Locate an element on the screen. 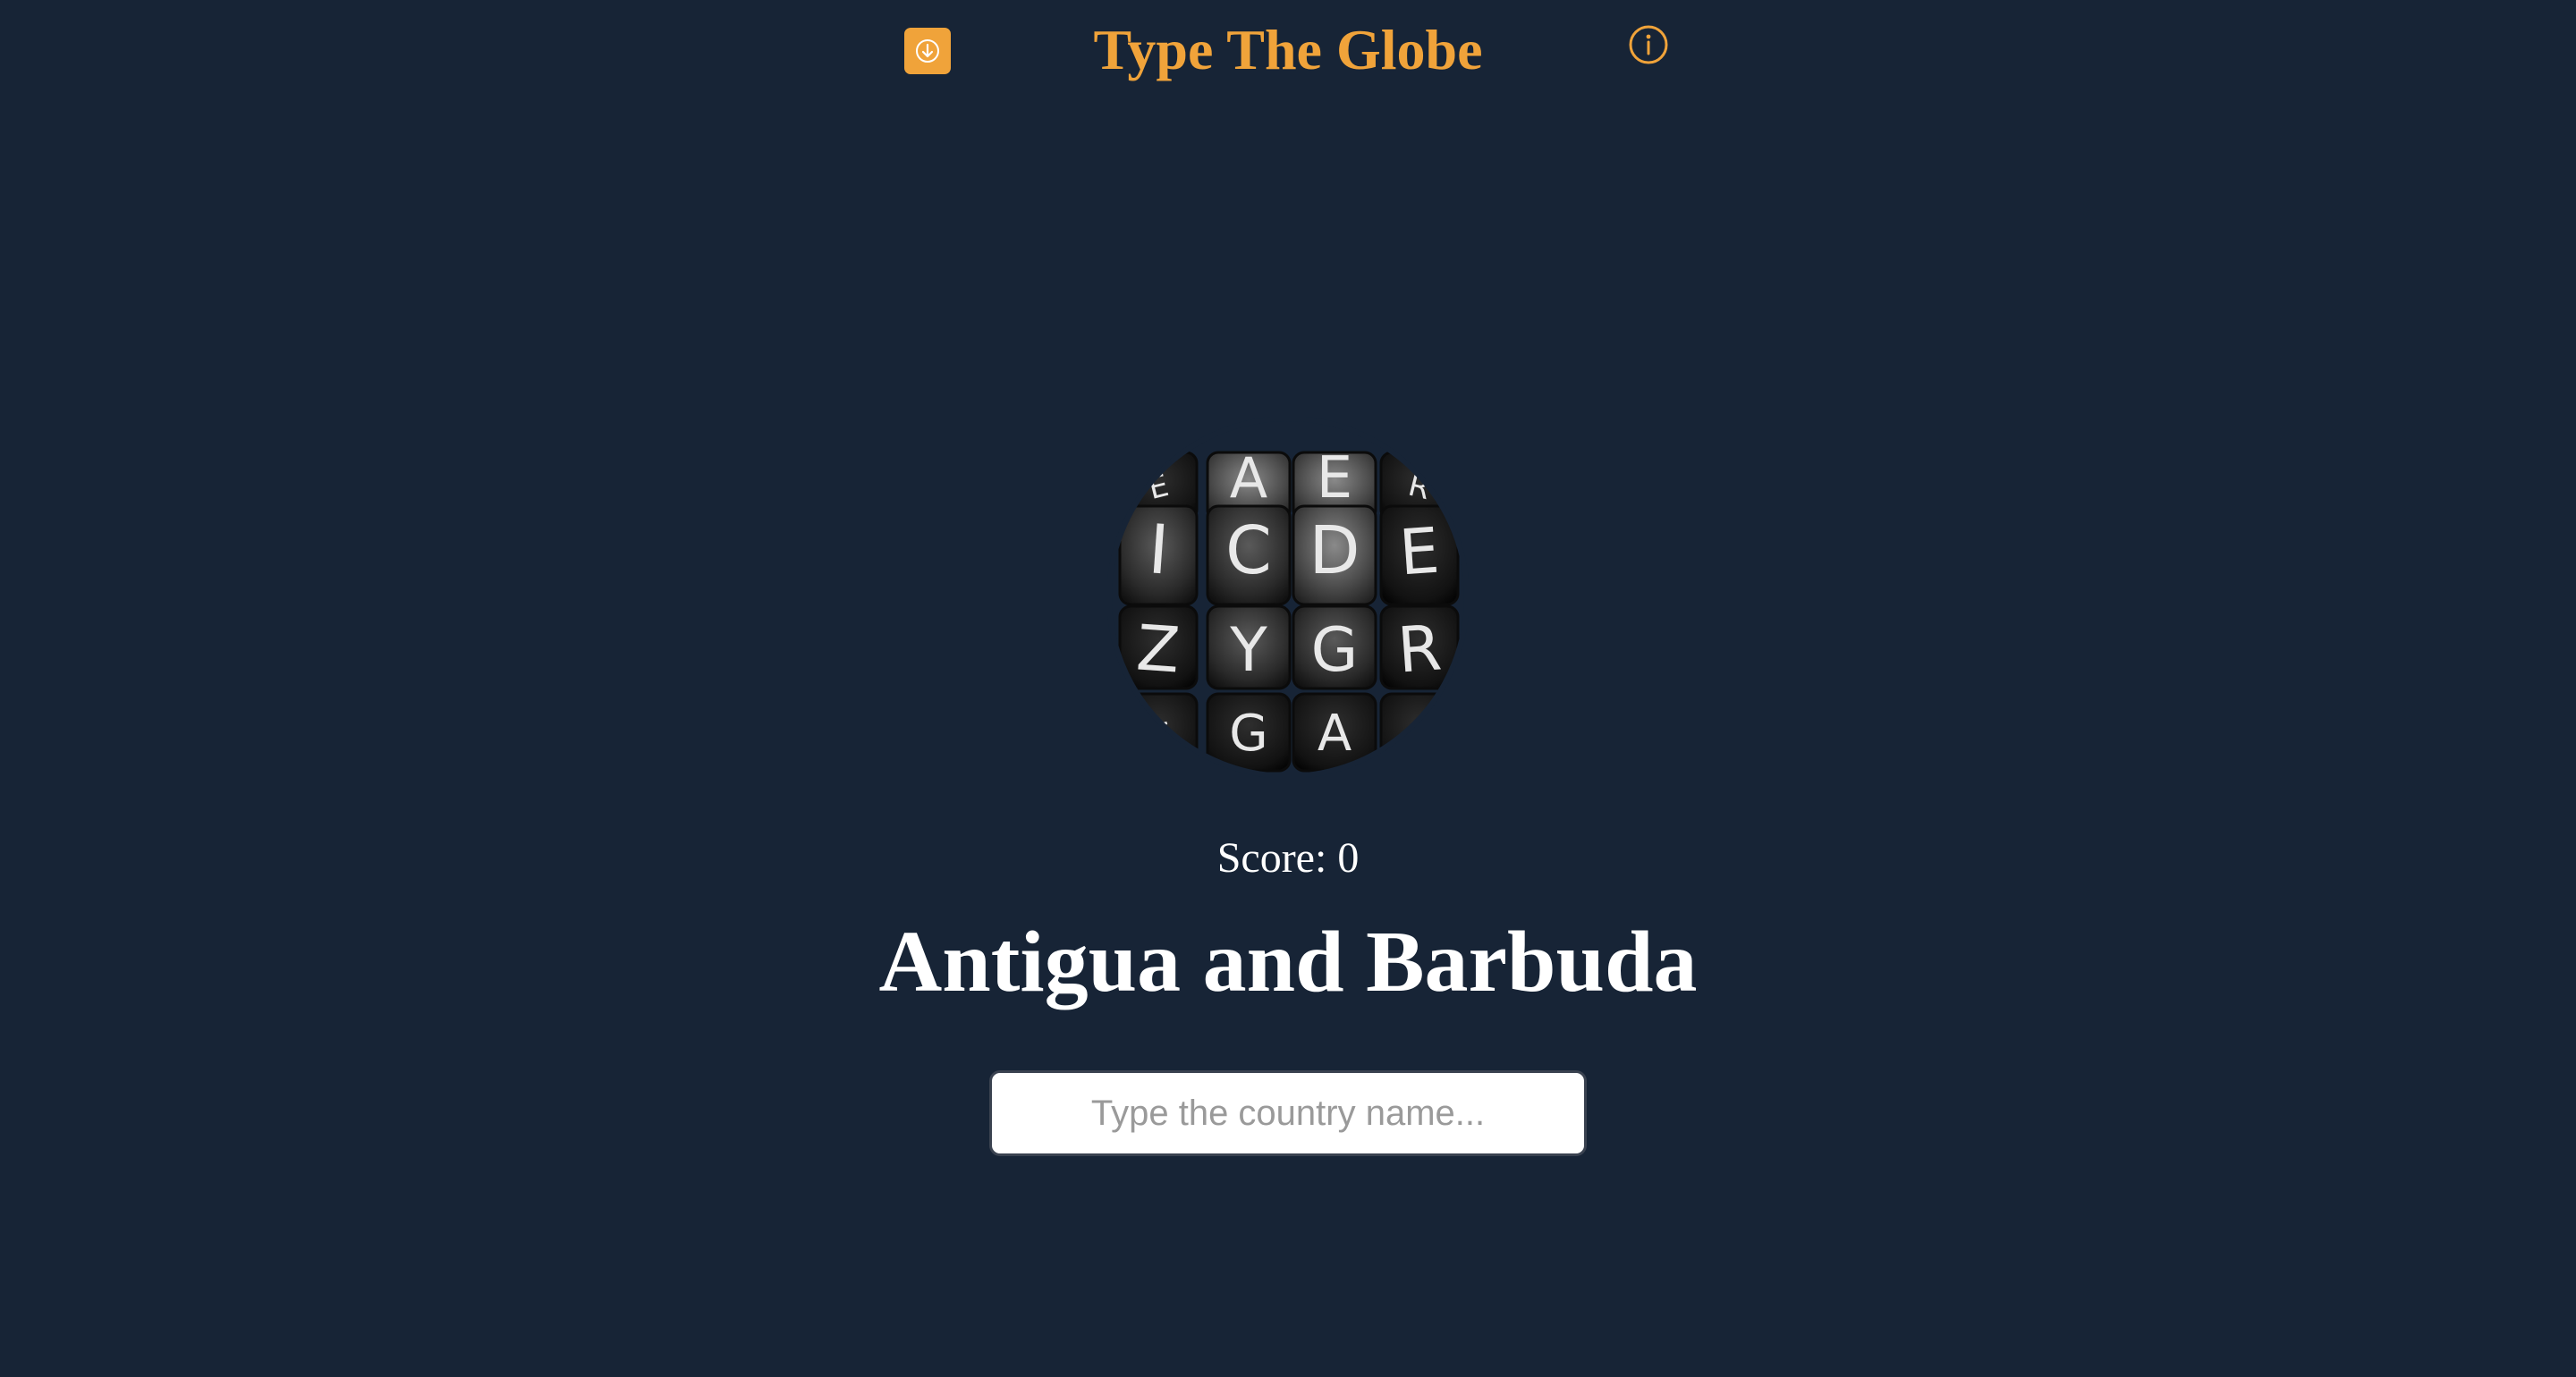  letter-globe: EAERICDEZYGRTGAI is located at coordinates (1288, 597).